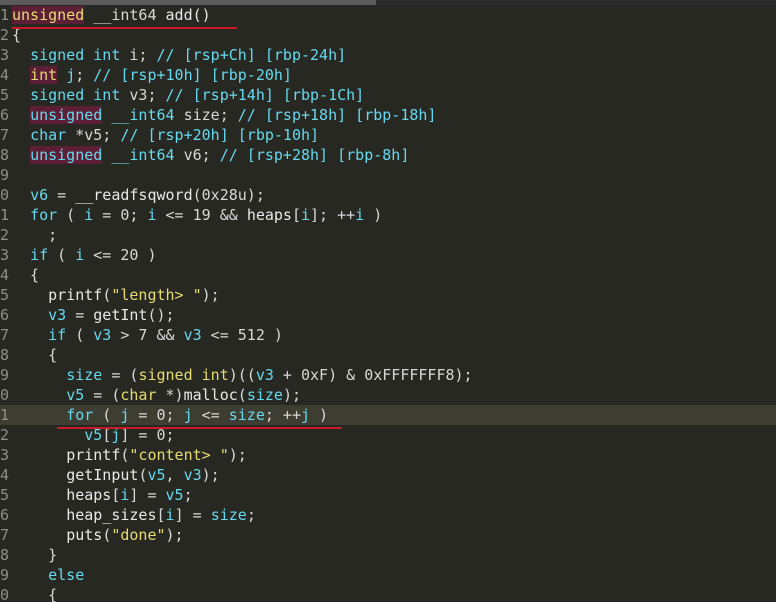 The width and height of the screenshot is (776, 602). What do you see at coordinates (188, 15) in the screenshot?
I see `code-token: add()` at bounding box center [188, 15].